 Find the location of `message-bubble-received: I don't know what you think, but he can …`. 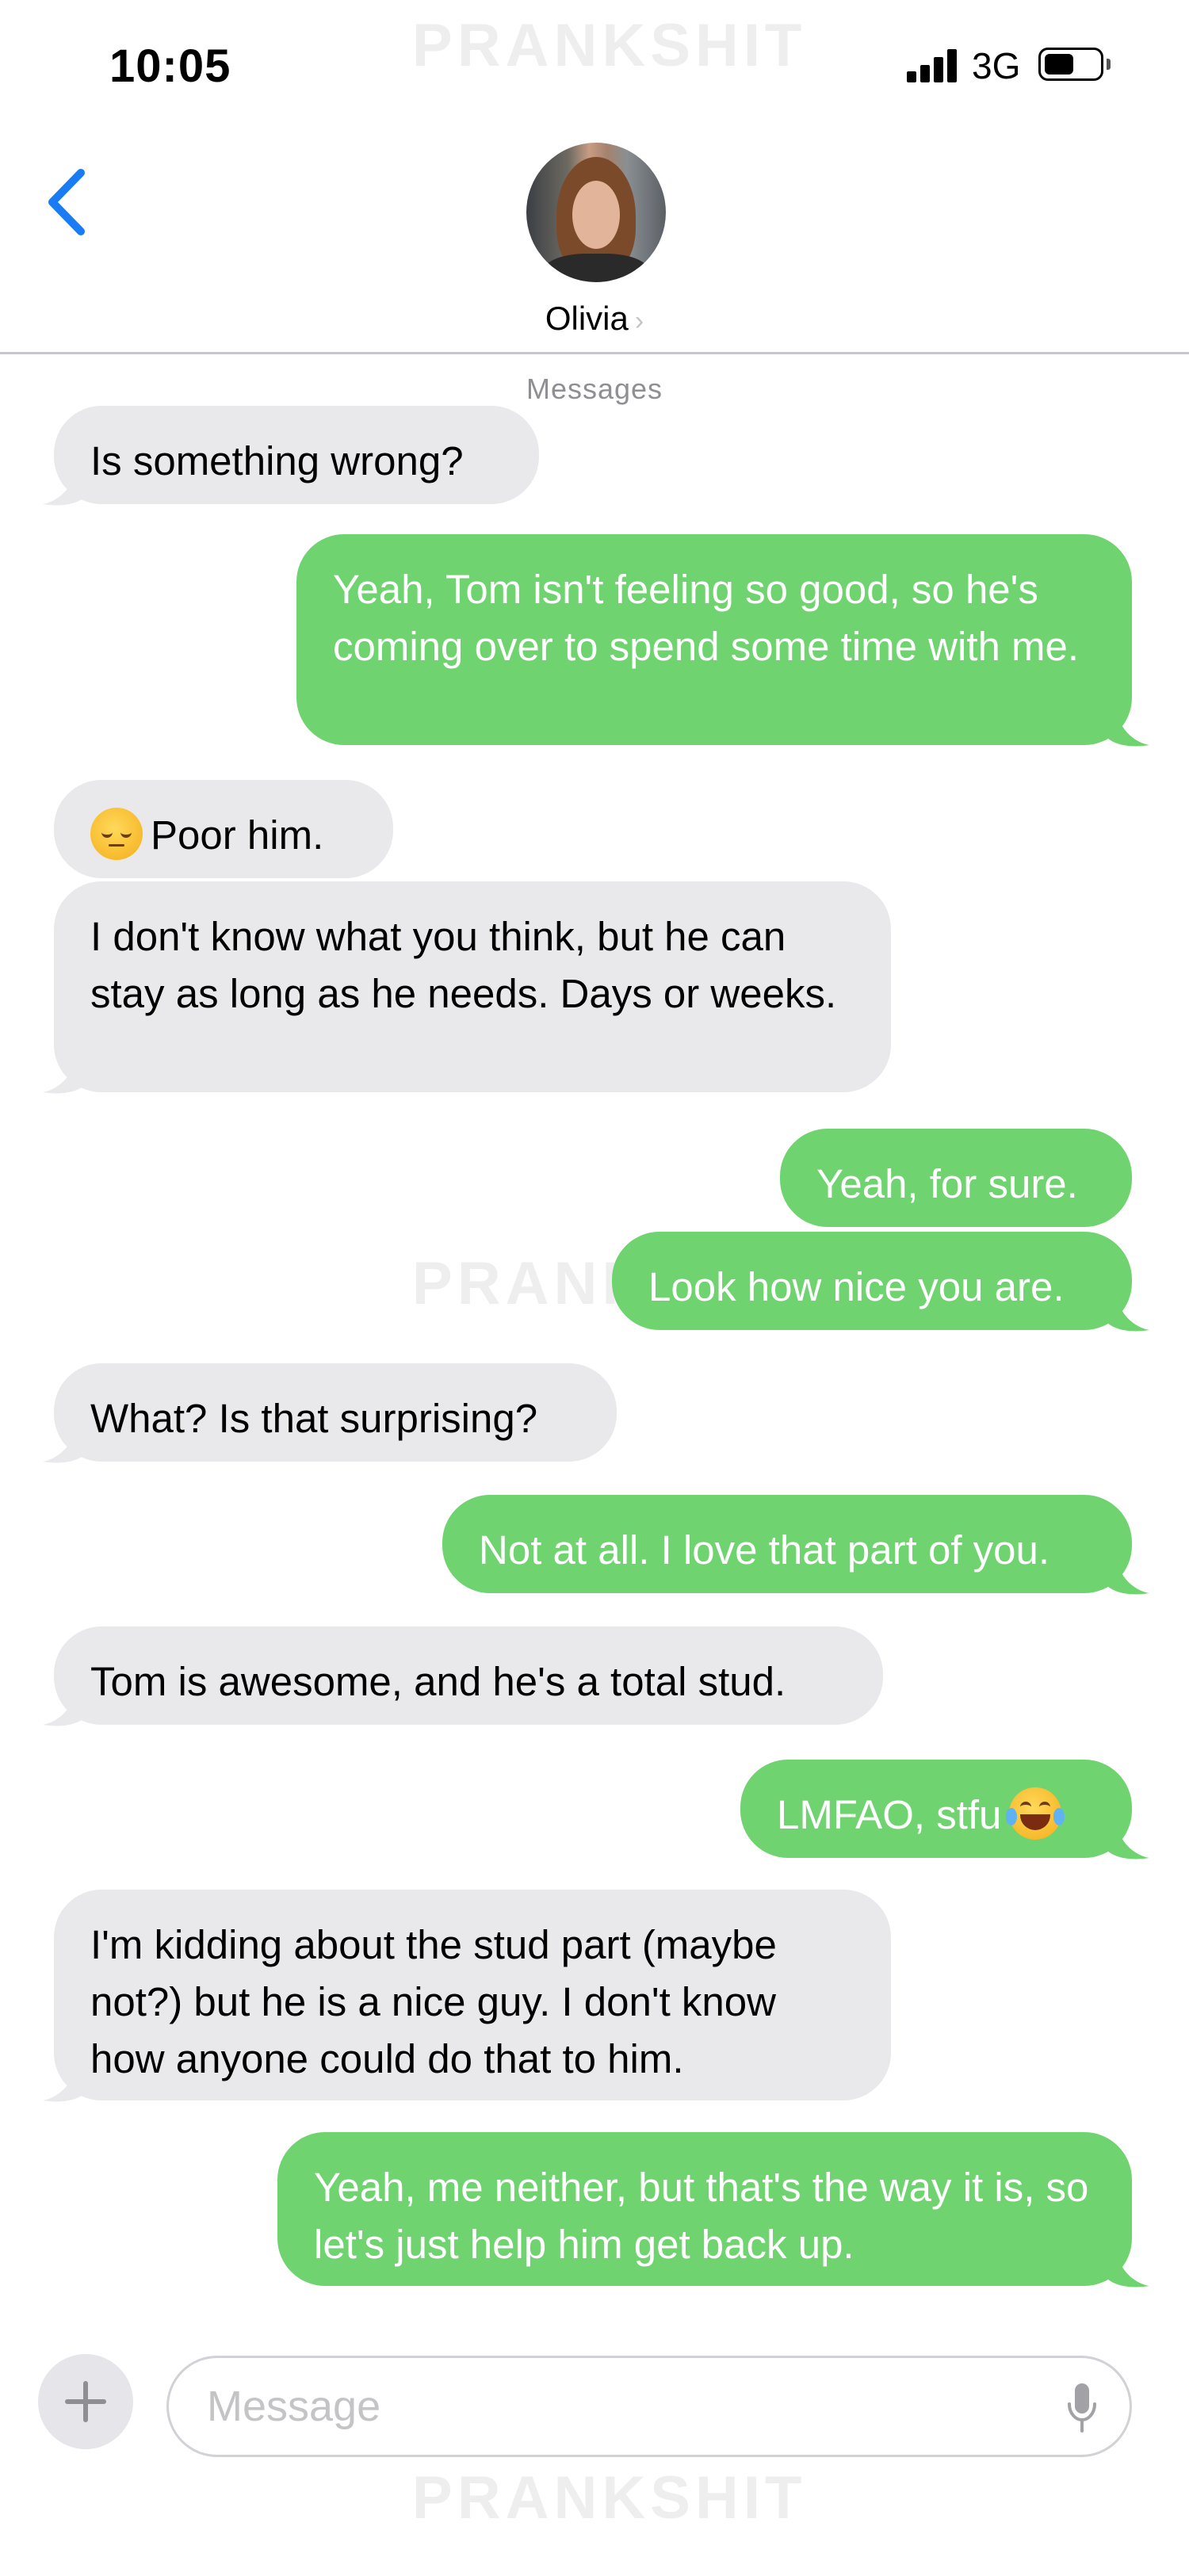

message-bubble-received: I don't know what you think, but he can … is located at coordinates (472, 986).